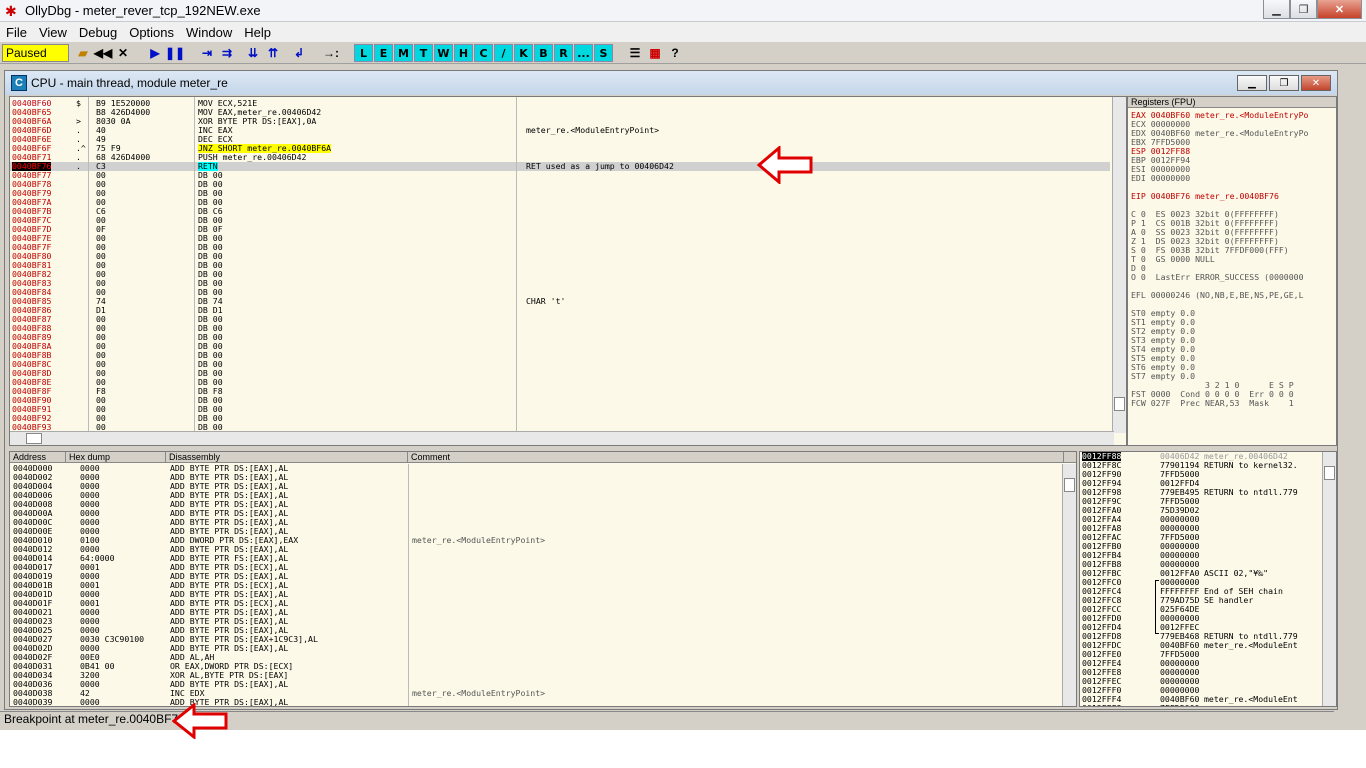 This screenshot has height=768, width=1366. I want to click on executable-modules-button: E, so click(383, 53).